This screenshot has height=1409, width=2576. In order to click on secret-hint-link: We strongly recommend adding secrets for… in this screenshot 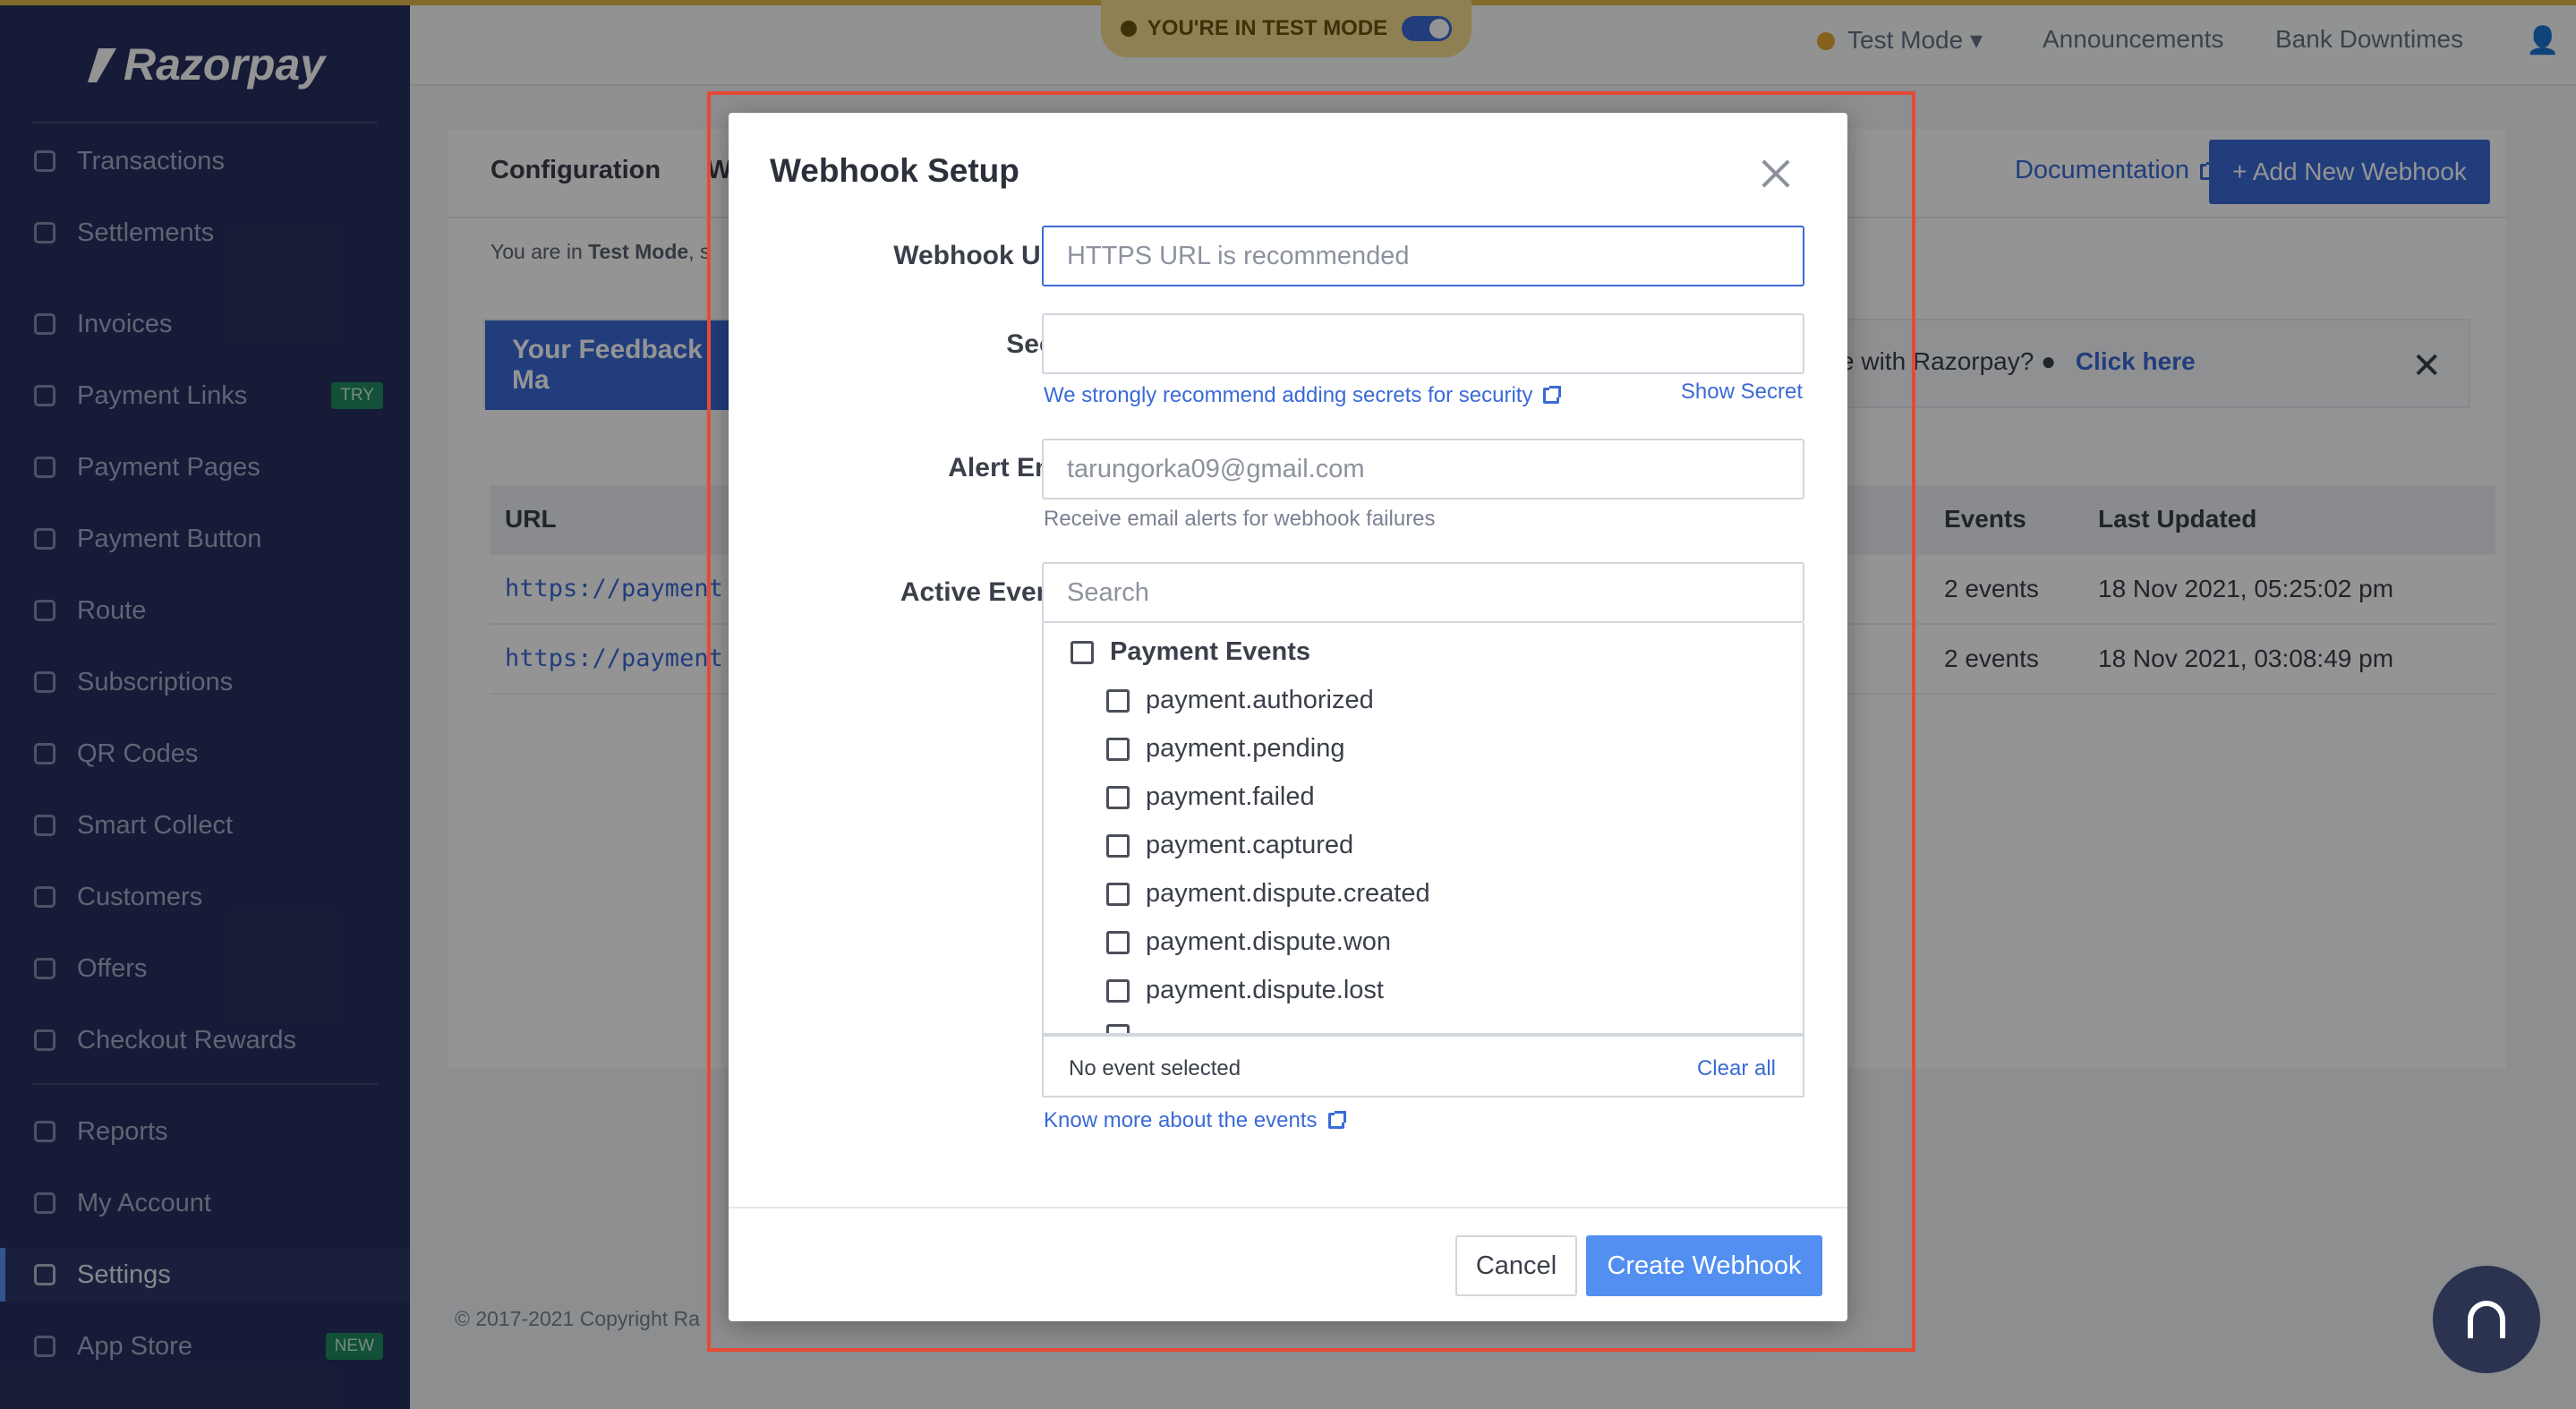, I will do `click(1303, 395)`.